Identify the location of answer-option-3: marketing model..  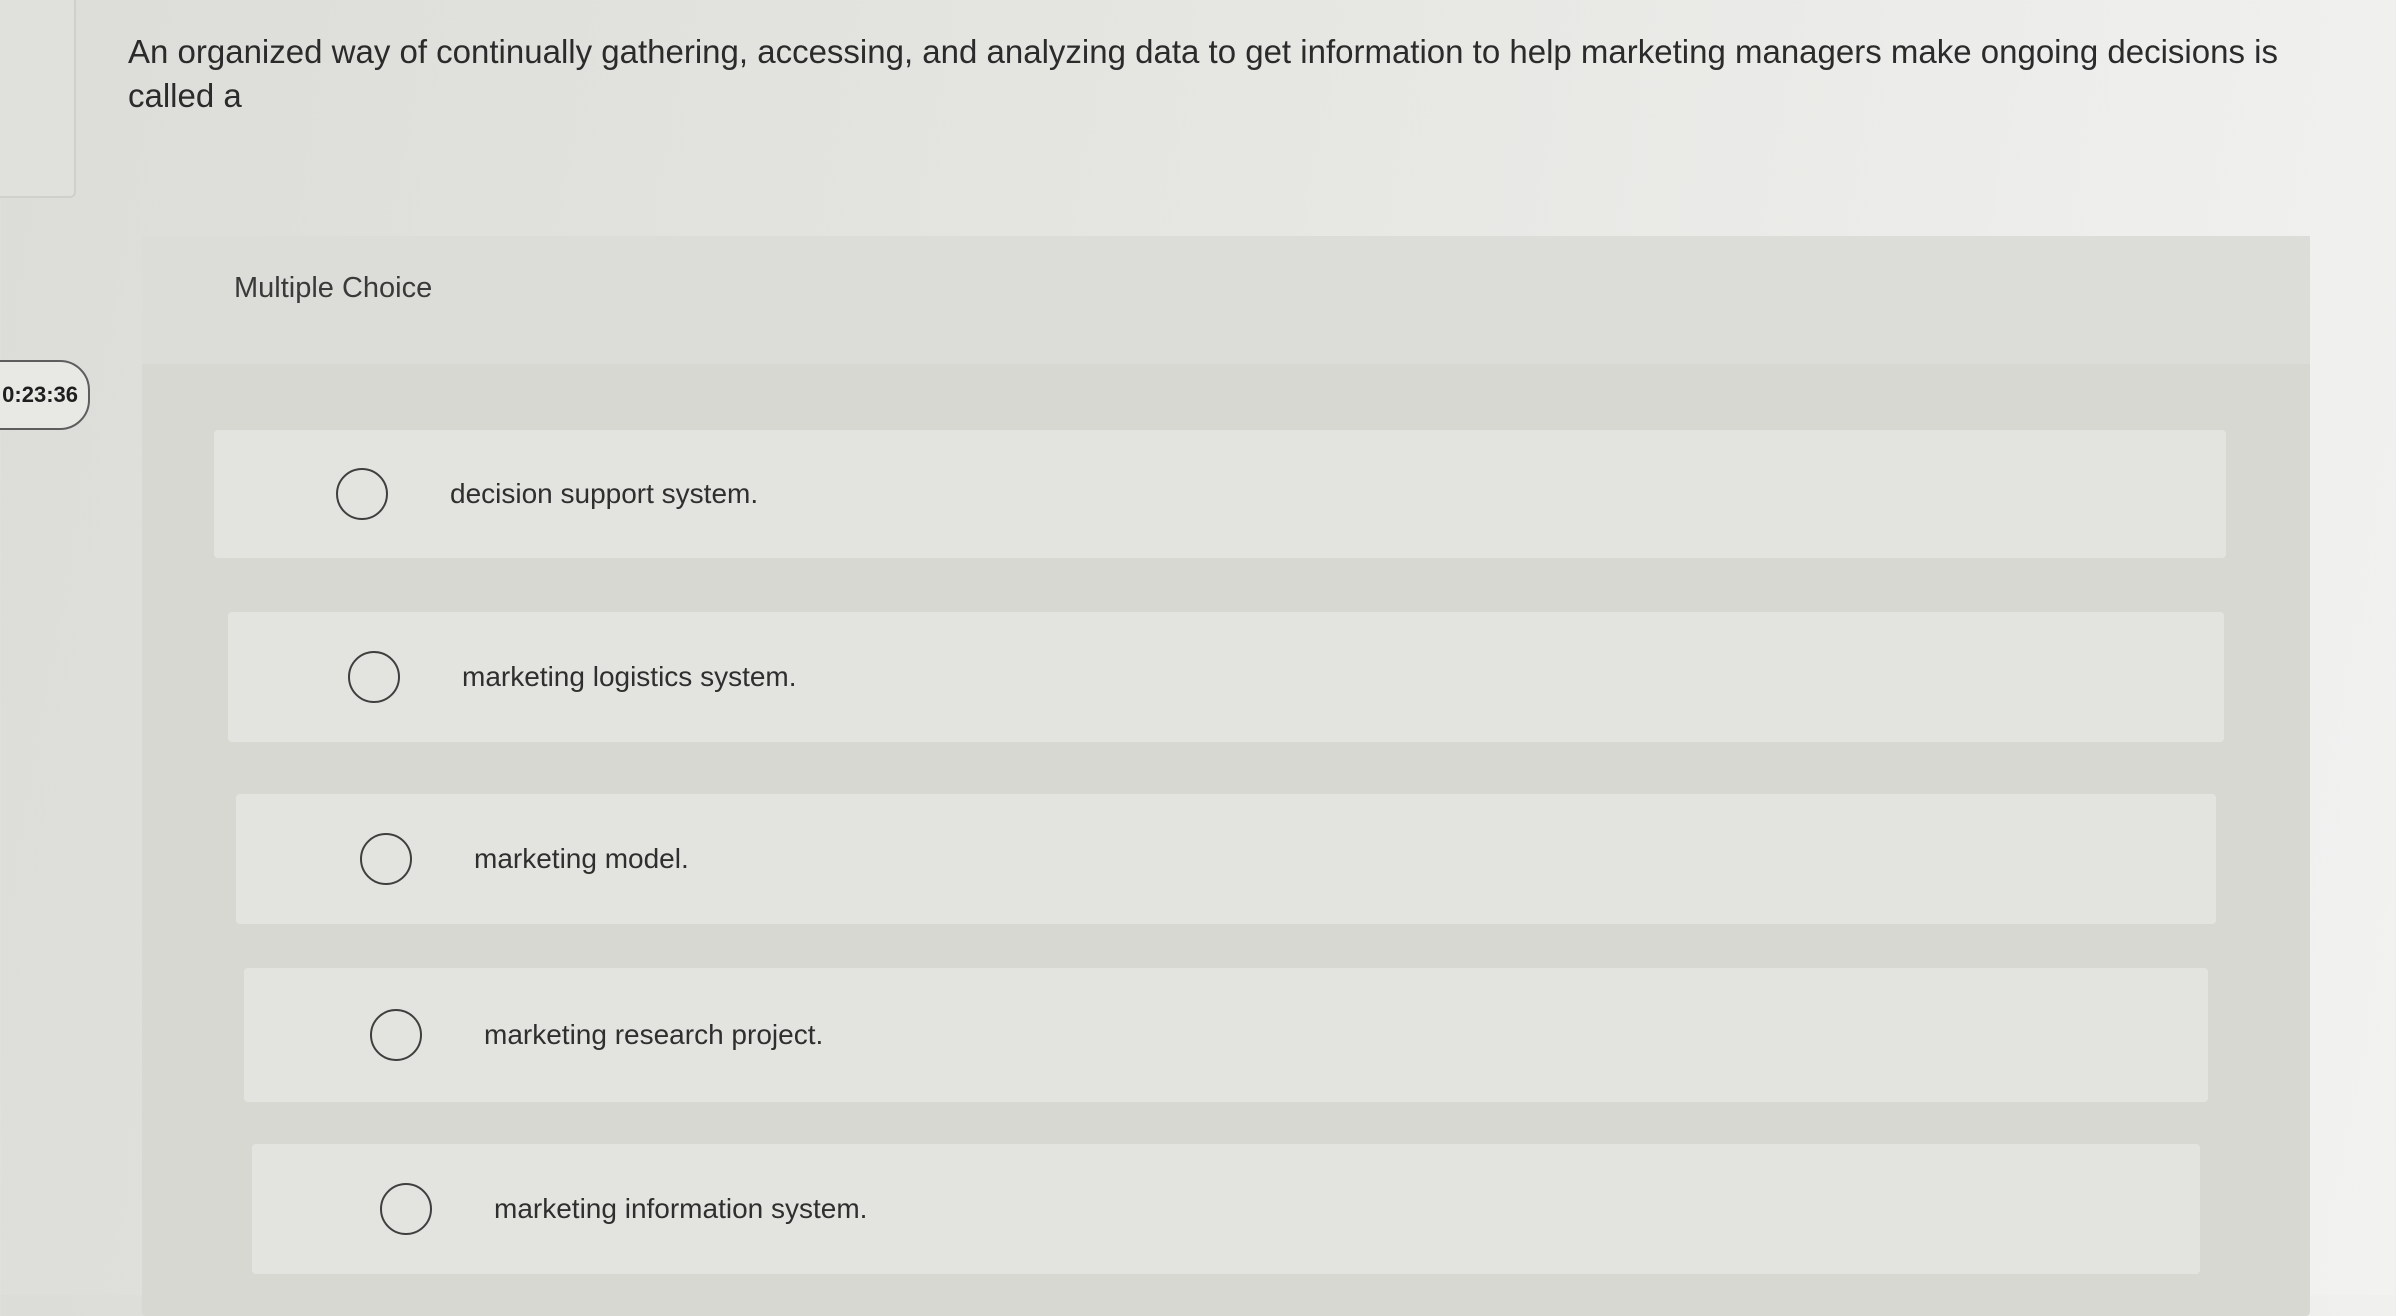
(1226, 859).